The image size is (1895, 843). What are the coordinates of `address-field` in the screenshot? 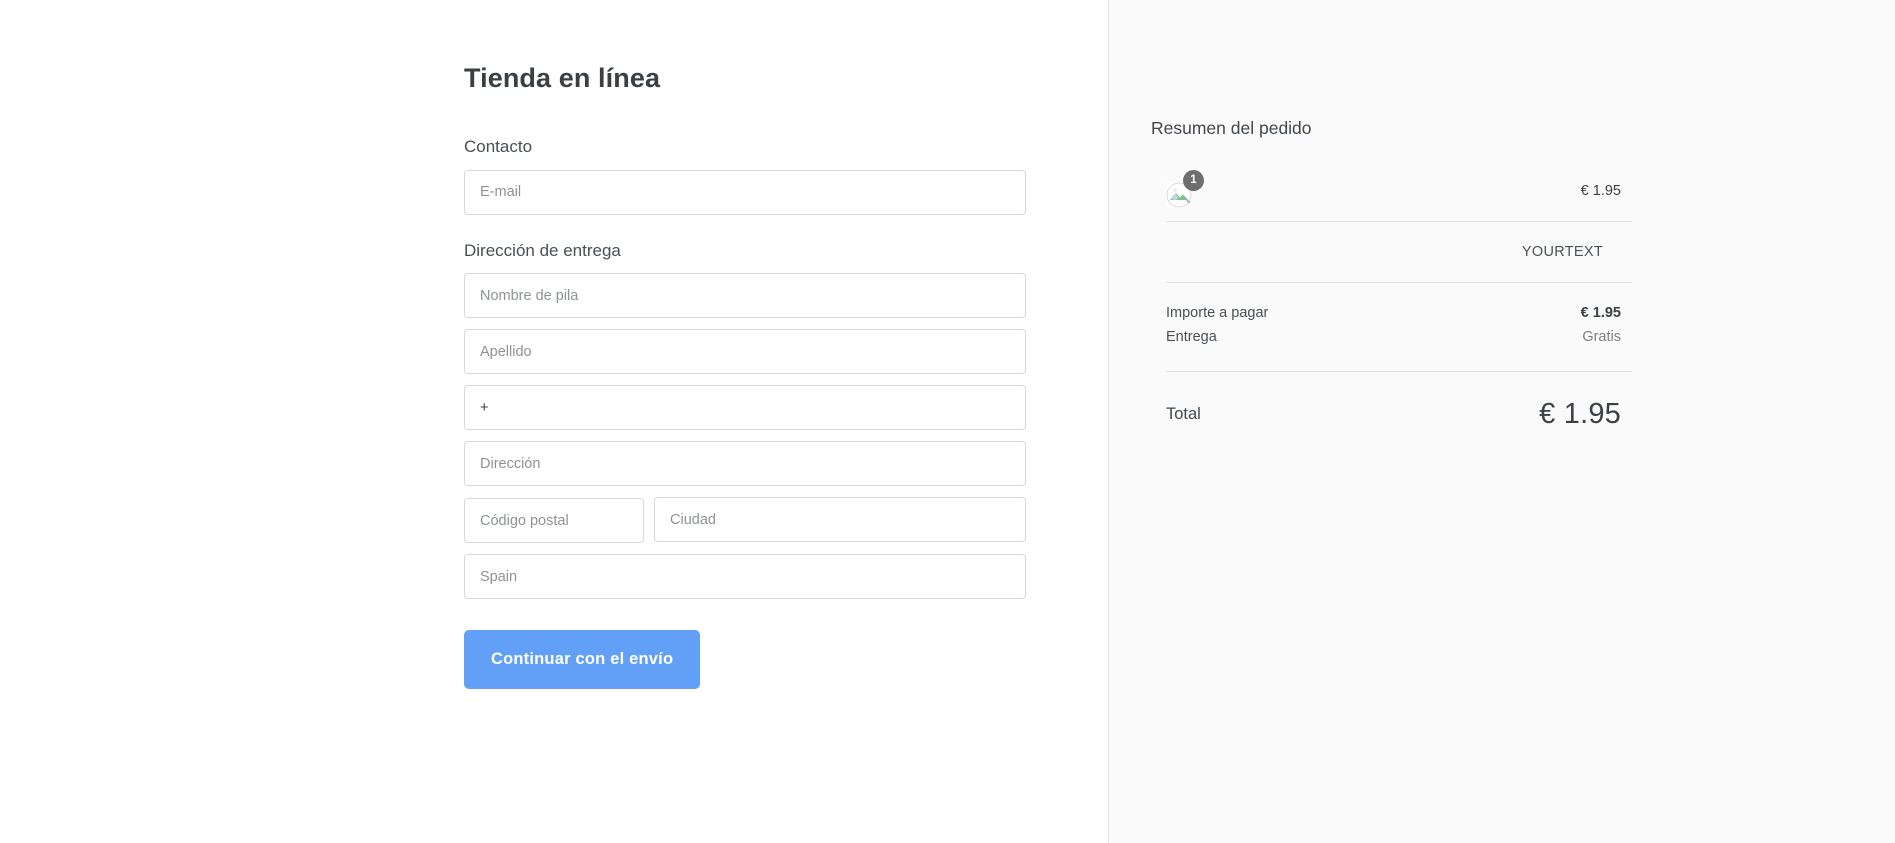 It's located at (745, 464).